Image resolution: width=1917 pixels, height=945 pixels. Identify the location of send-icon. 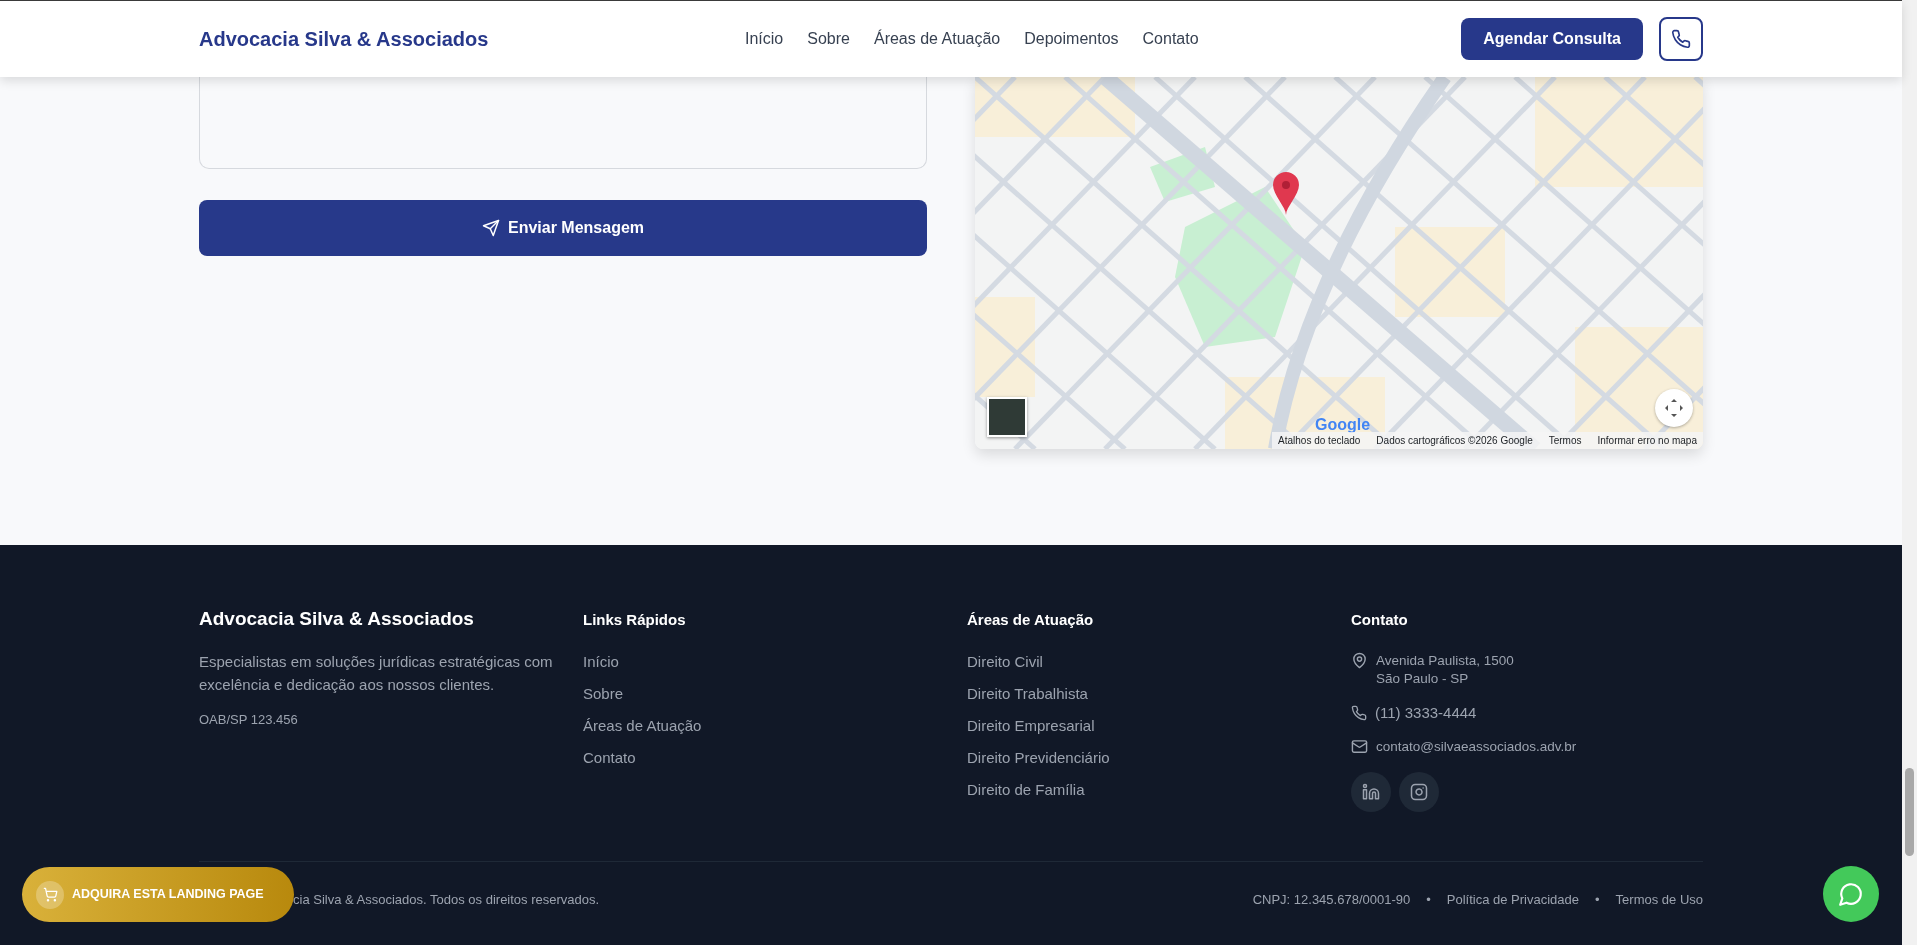
(490, 228).